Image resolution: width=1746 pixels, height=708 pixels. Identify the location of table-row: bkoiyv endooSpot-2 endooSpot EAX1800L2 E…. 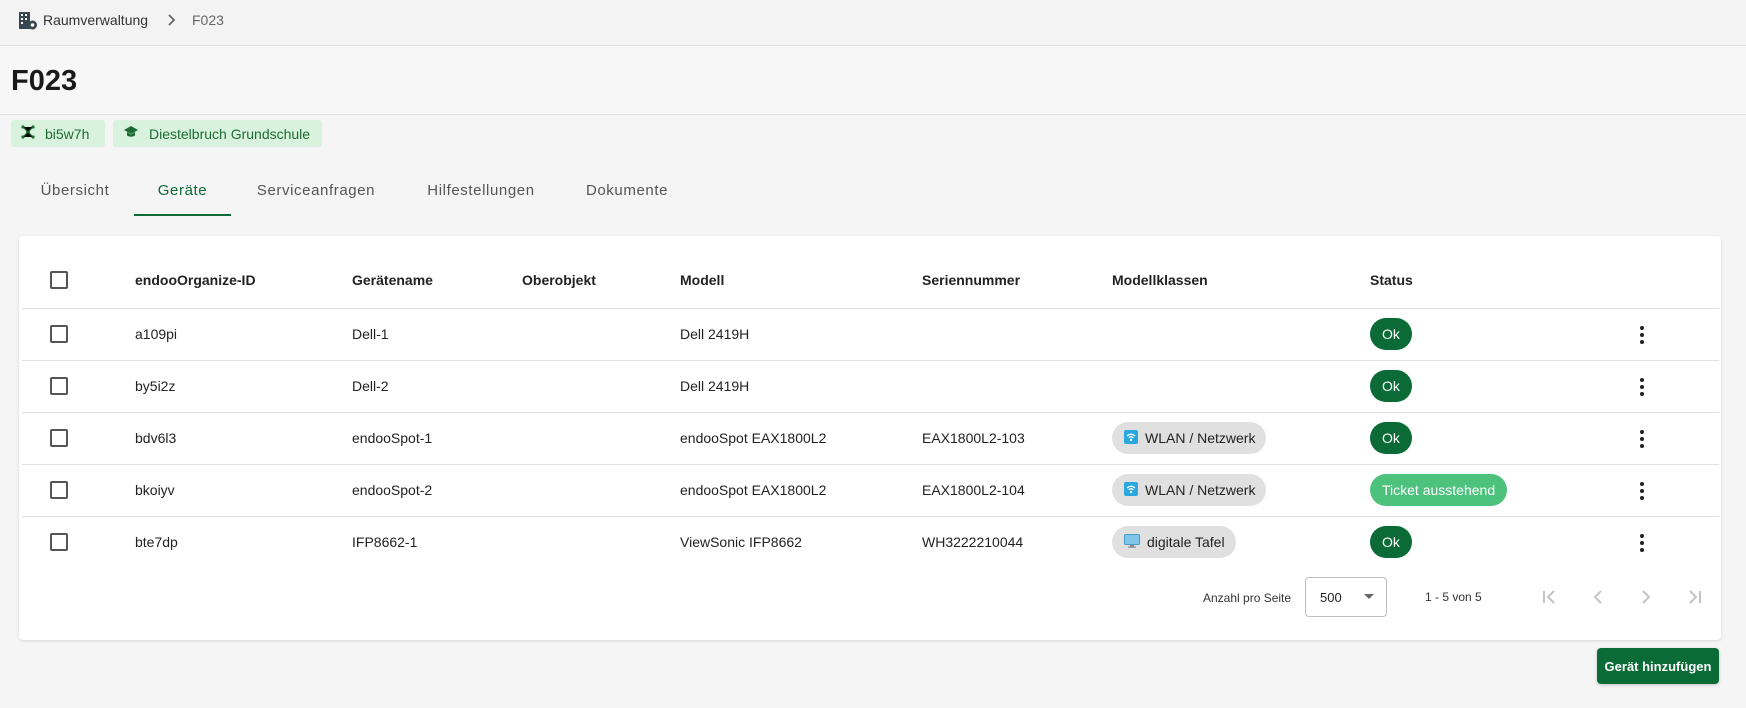
(870, 490).